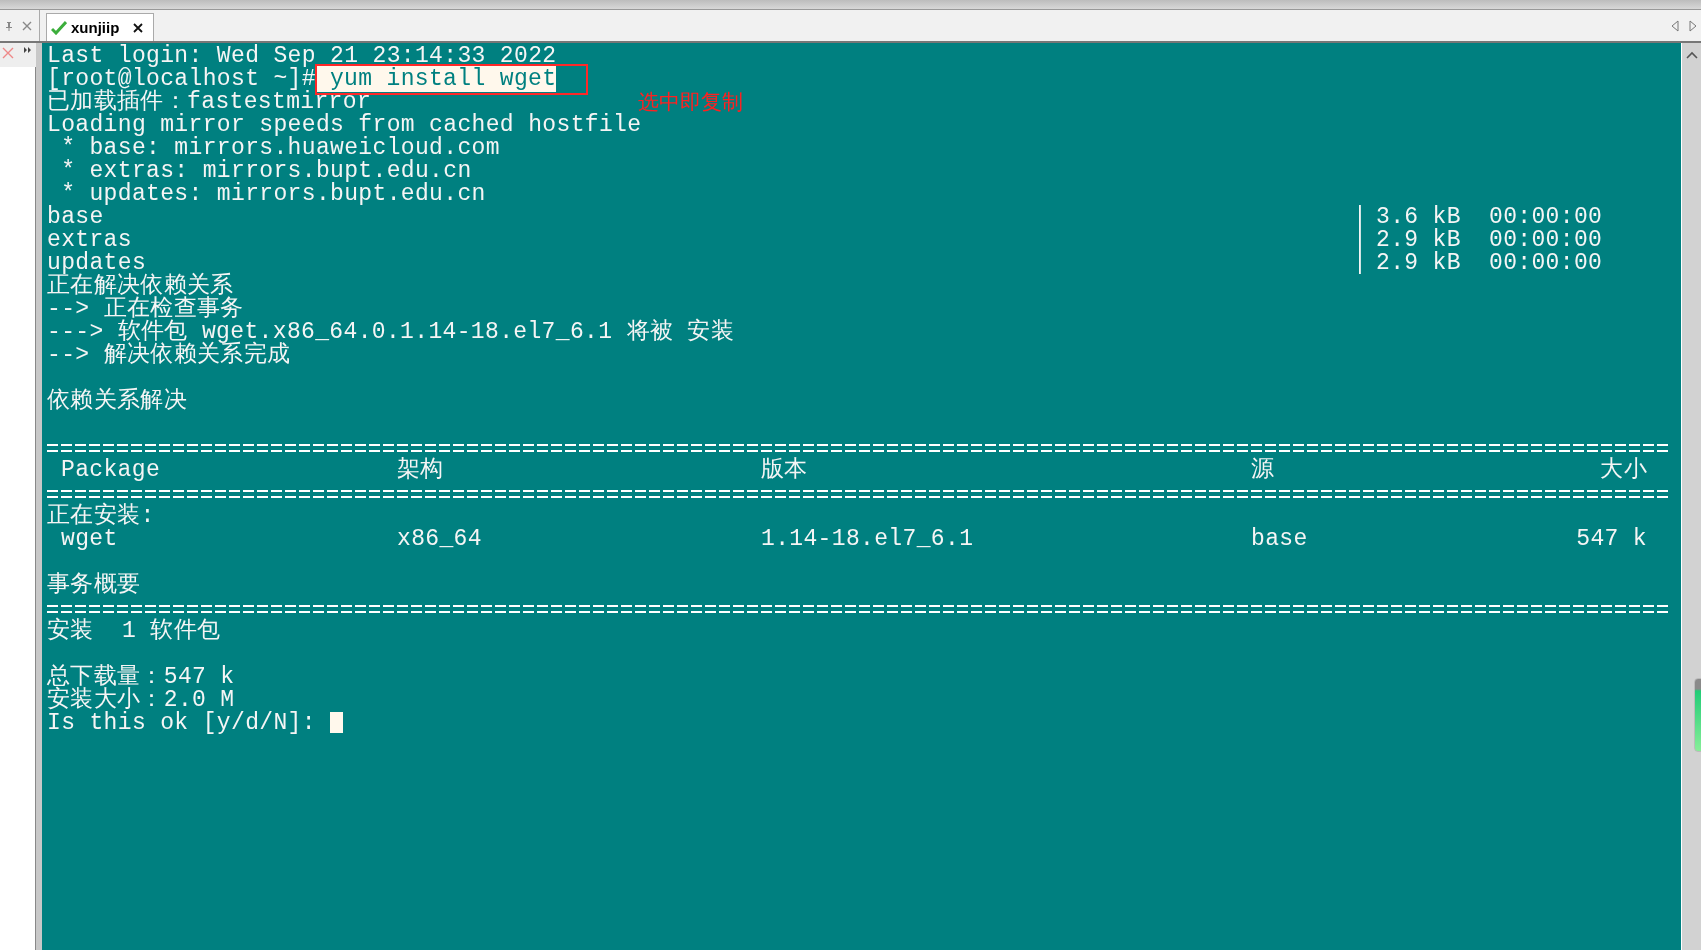  What do you see at coordinates (1691, 496) in the screenshot?
I see `scrollbar` at bounding box center [1691, 496].